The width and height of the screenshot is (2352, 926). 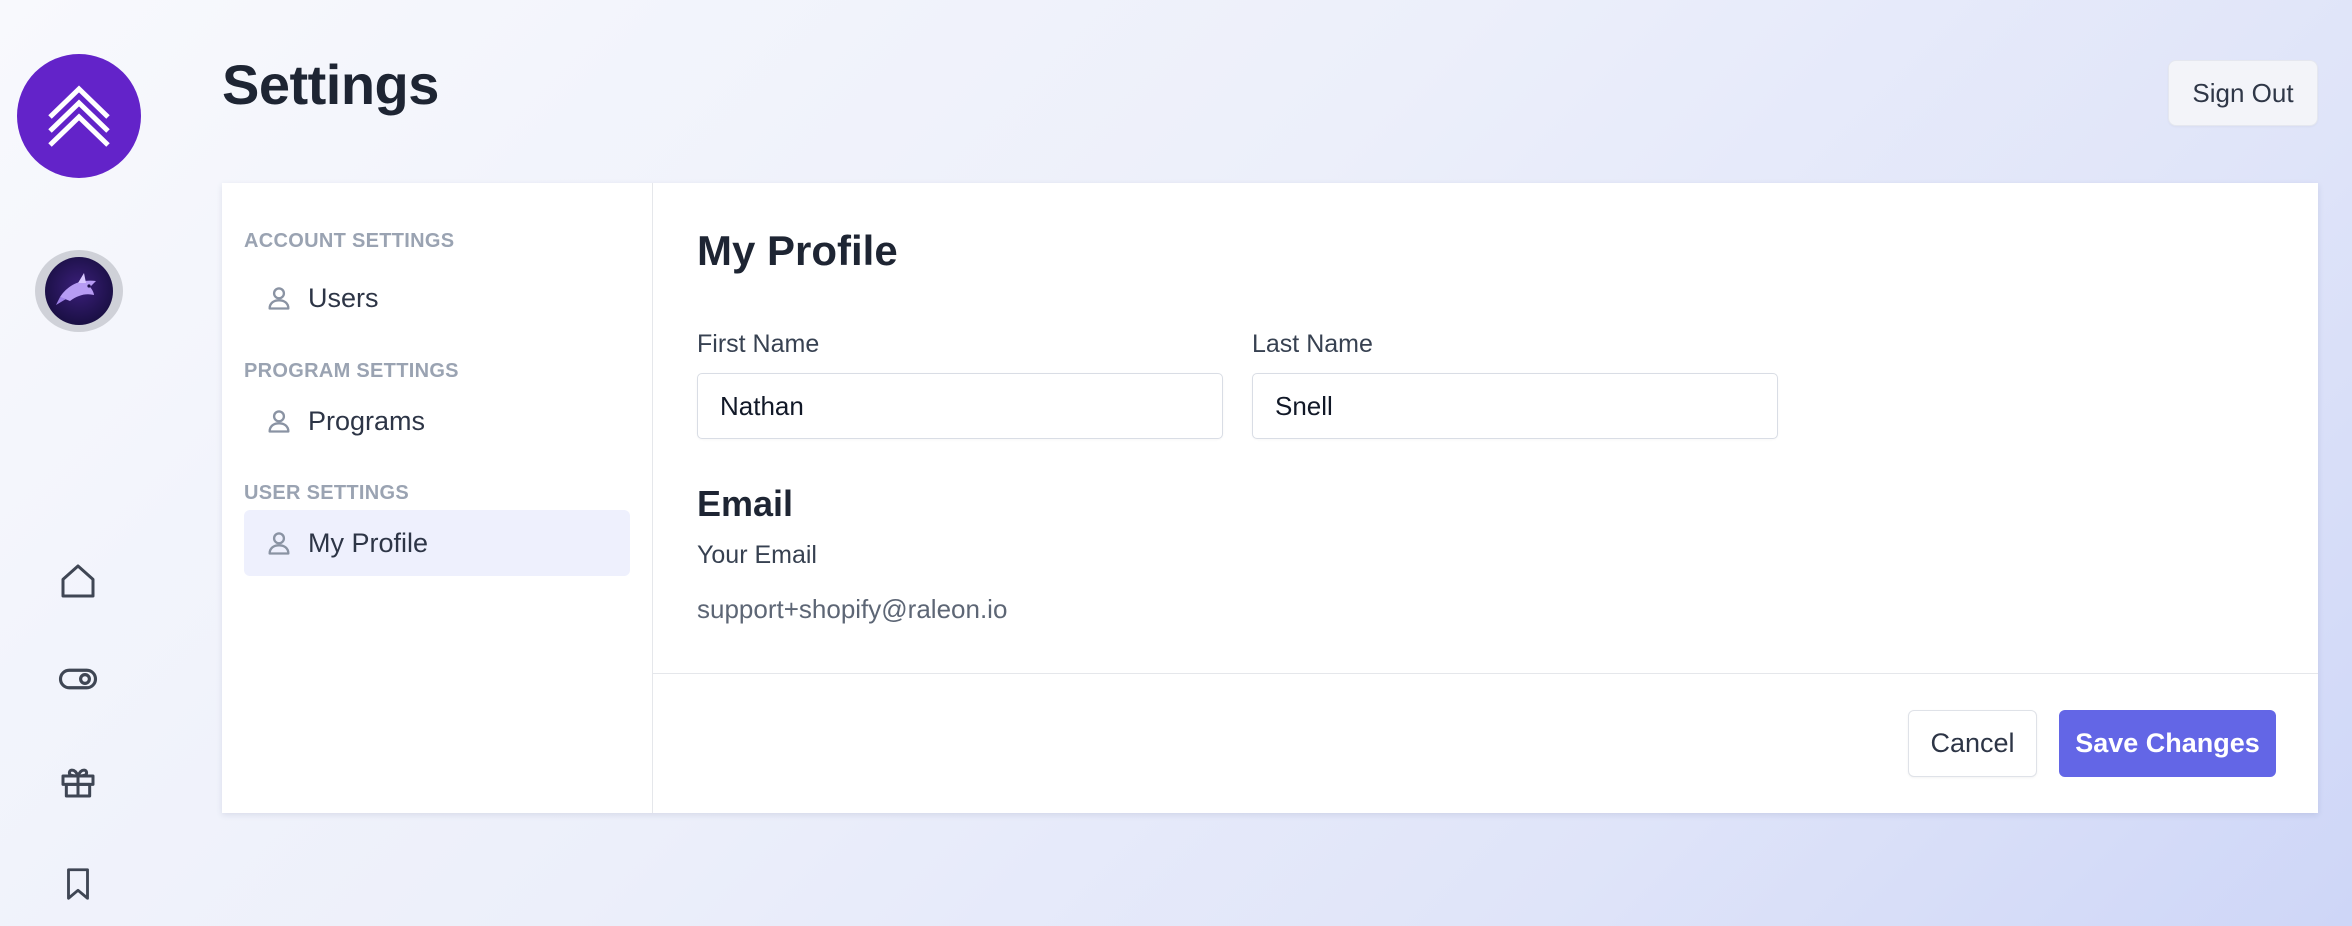 What do you see at coordinates (1515, 406) in the screenshot?
I see `last-name-input` at bounding box center [1515, 406].